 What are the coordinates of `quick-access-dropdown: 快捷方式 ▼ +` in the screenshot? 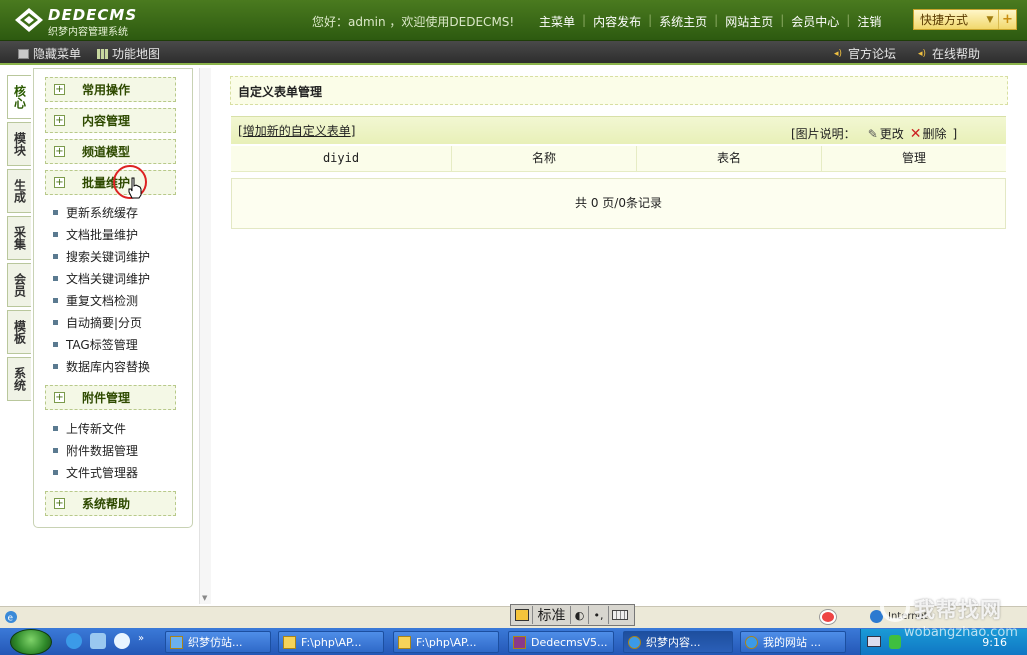 It's located at (965, 19).